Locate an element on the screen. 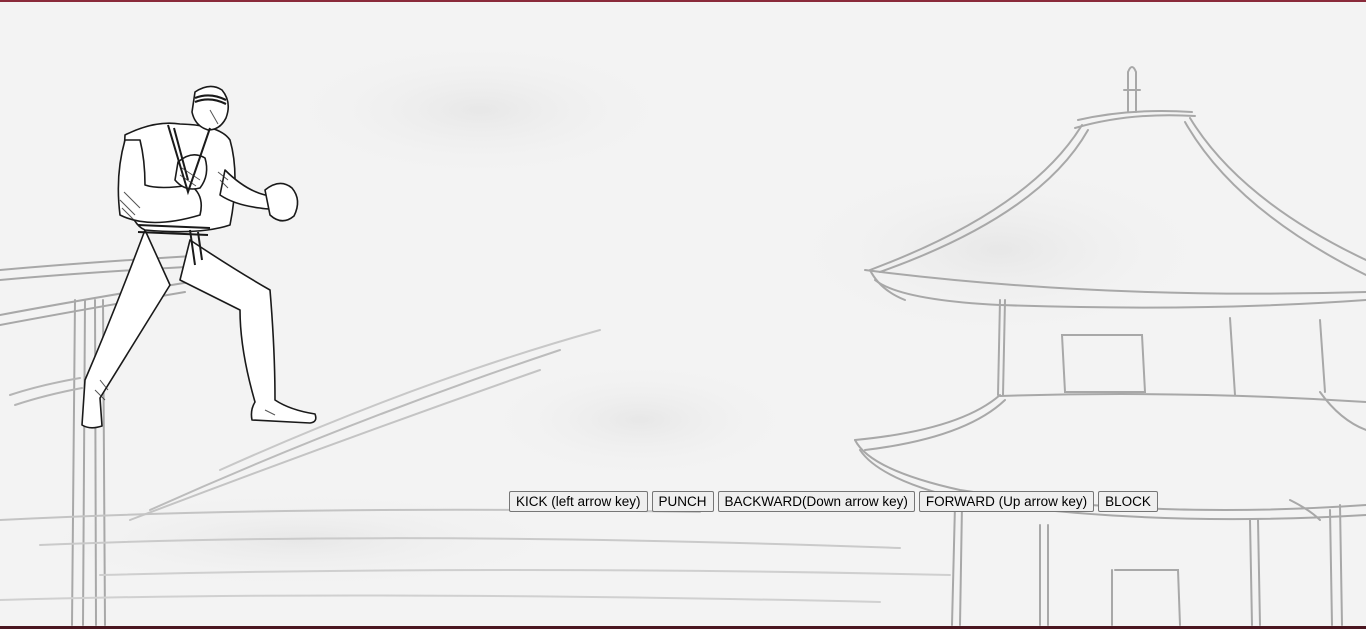 This screenshot has height=629, width=1366. karate-fighter-icon is located at coordinates (199, 257).